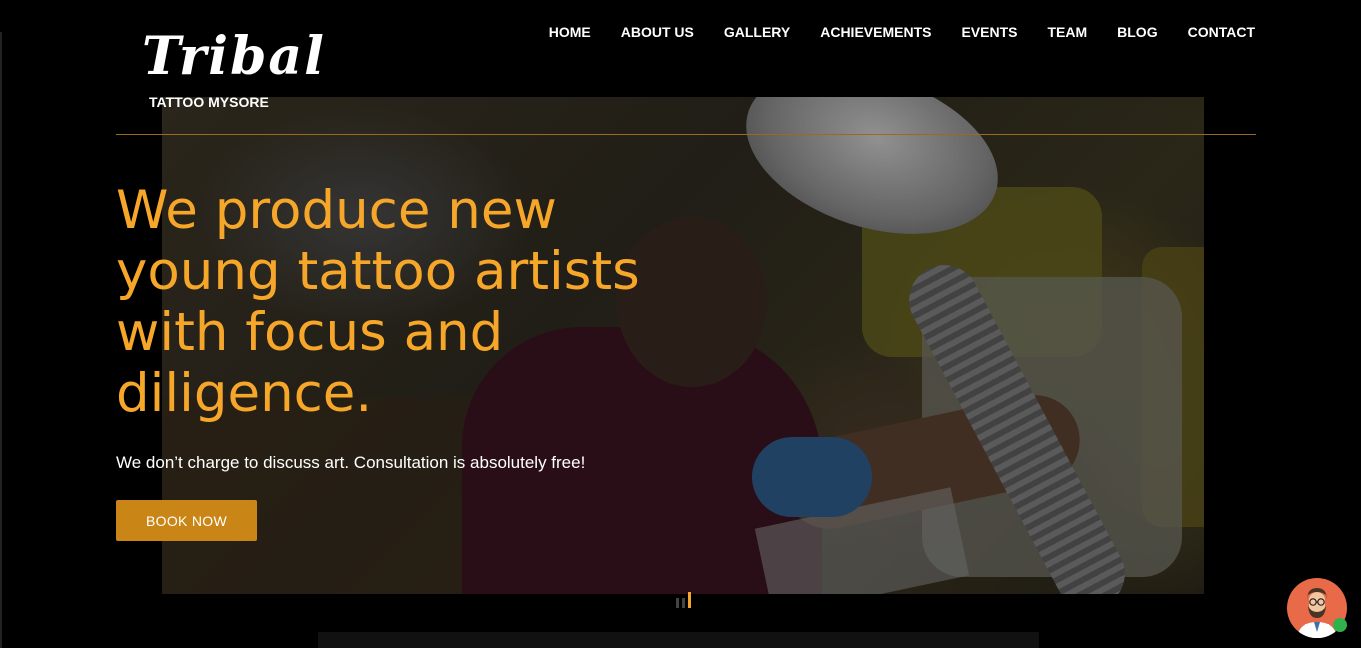  I want to click on nav-achievements: ACHIEVEMENTS, so click(860, 32).